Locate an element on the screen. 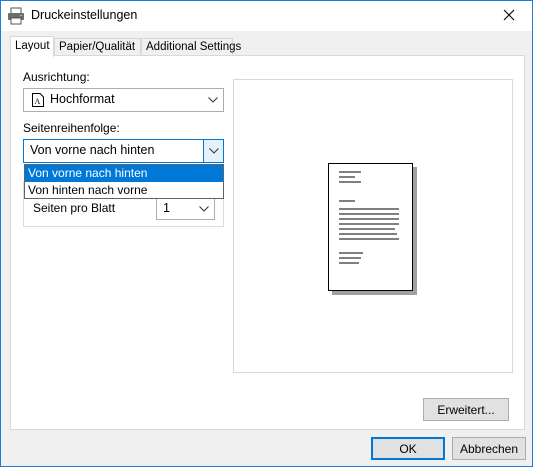  page-order-option-front-to-back: Von vorne nach hinten is located at coordinates (124, 173).